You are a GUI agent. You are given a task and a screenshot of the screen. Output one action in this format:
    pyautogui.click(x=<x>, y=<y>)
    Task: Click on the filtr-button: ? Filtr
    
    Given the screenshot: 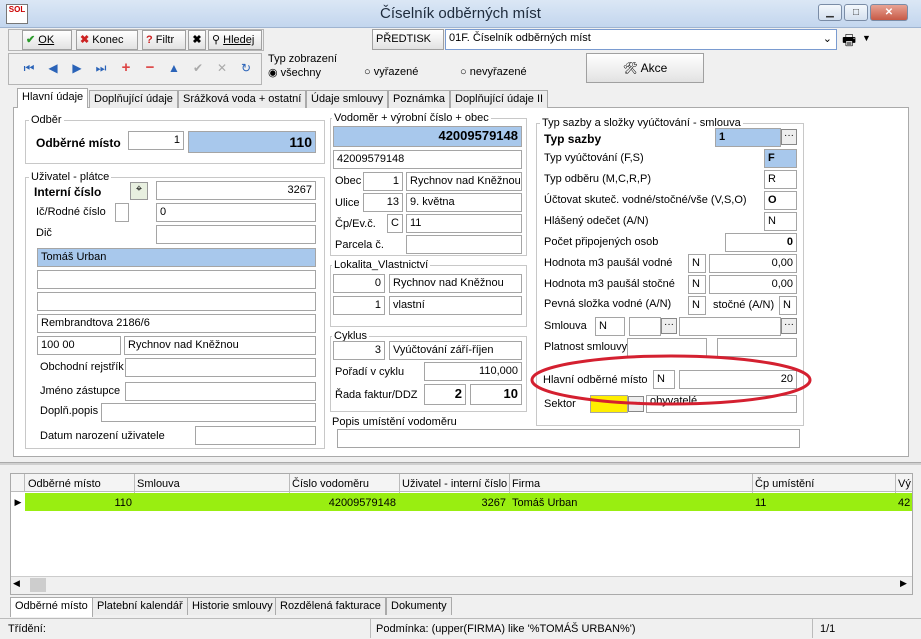 What is the action you would take?
    pyautogui.click(x=164, y=40)
    